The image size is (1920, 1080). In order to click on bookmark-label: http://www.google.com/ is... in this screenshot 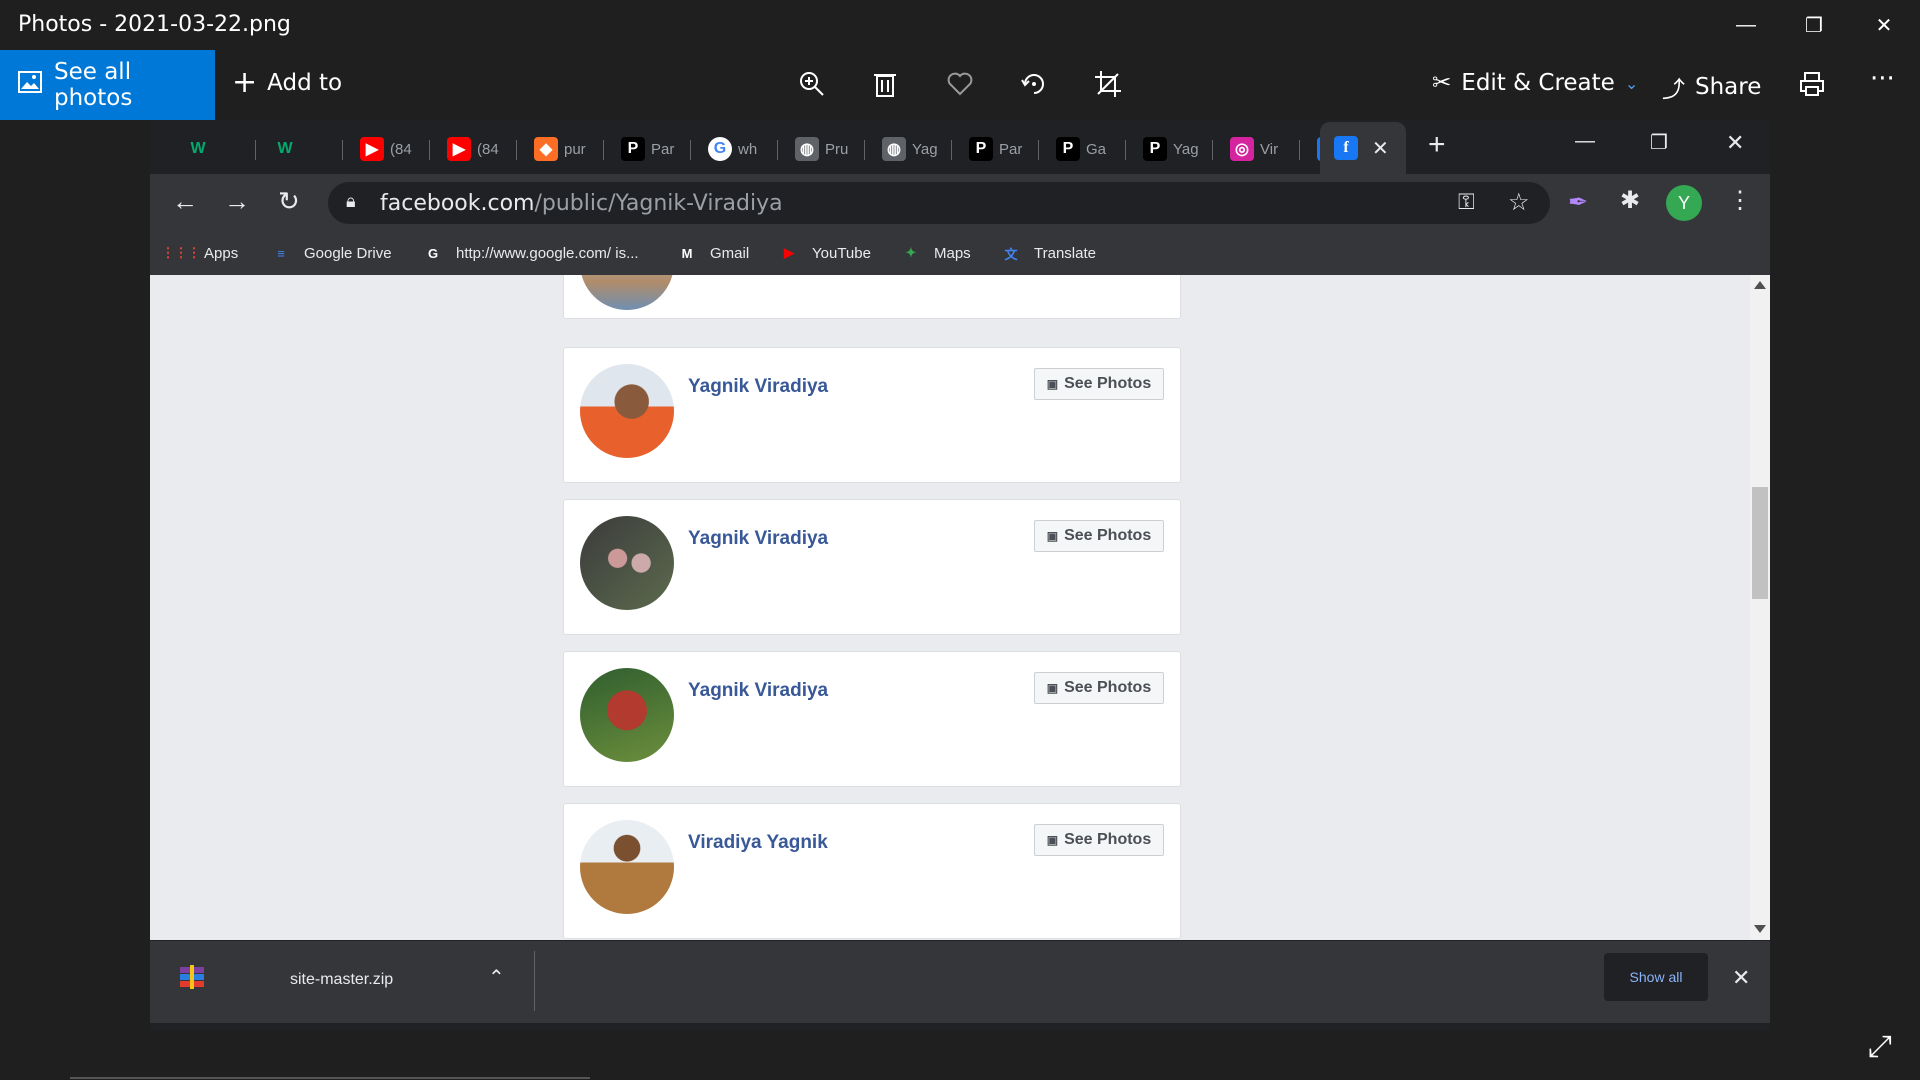, I will do `click(547, 253)`.